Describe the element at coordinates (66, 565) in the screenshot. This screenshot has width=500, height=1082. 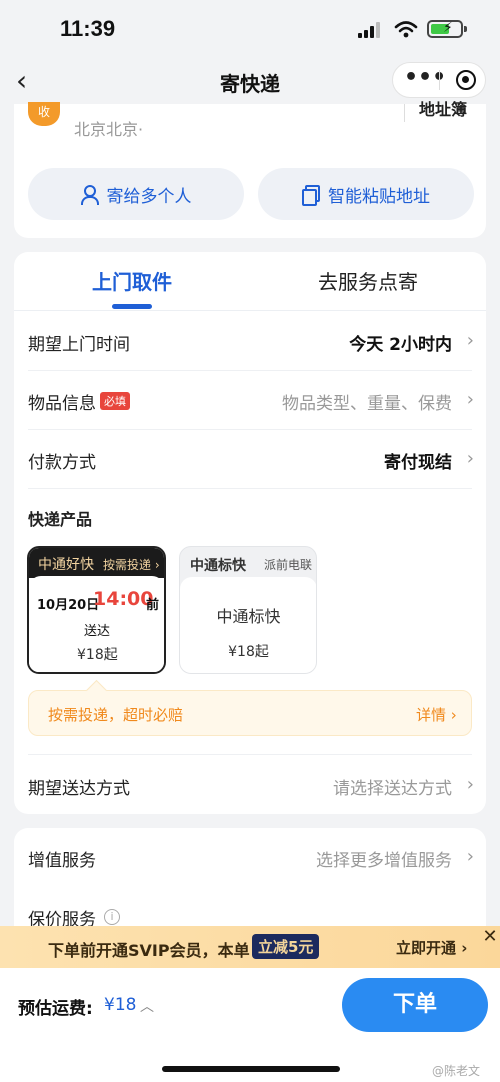
I see `product-name: 中通好快` at that location.